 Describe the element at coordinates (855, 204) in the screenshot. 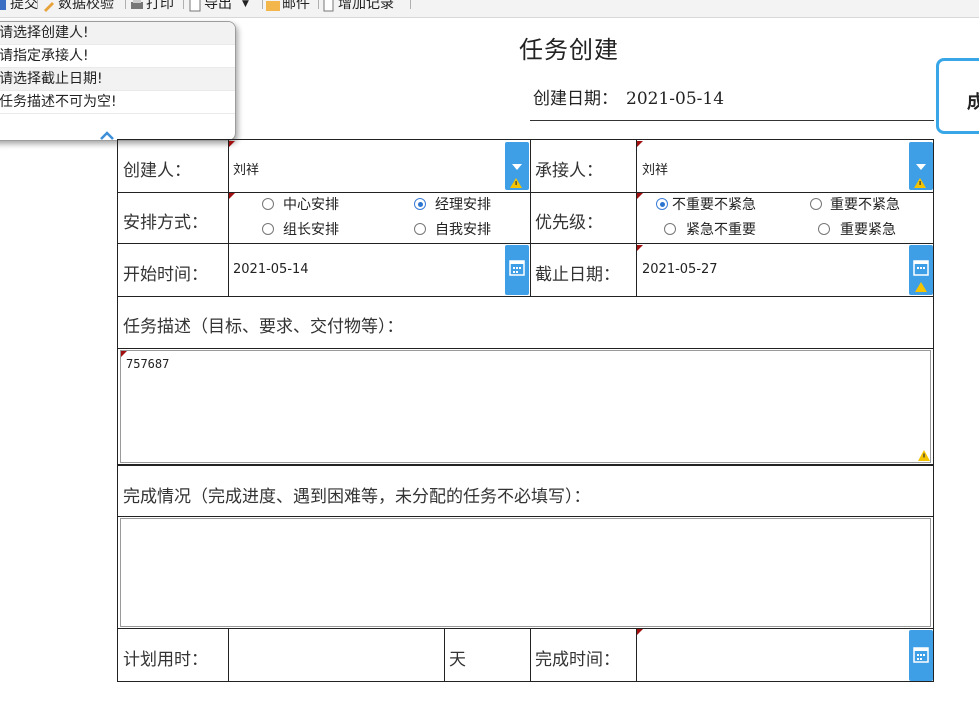

I see `radio-important-not-urgent: 重要不紧急` at that location.